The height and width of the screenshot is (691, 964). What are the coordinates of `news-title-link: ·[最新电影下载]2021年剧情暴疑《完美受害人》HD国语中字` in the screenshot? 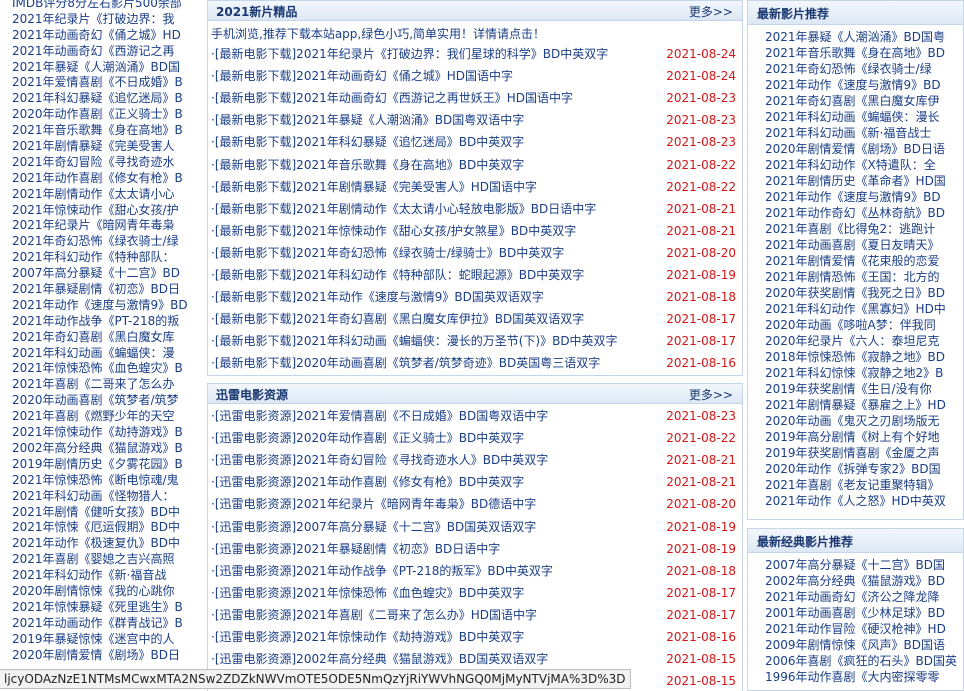 It's located at (374, 187).